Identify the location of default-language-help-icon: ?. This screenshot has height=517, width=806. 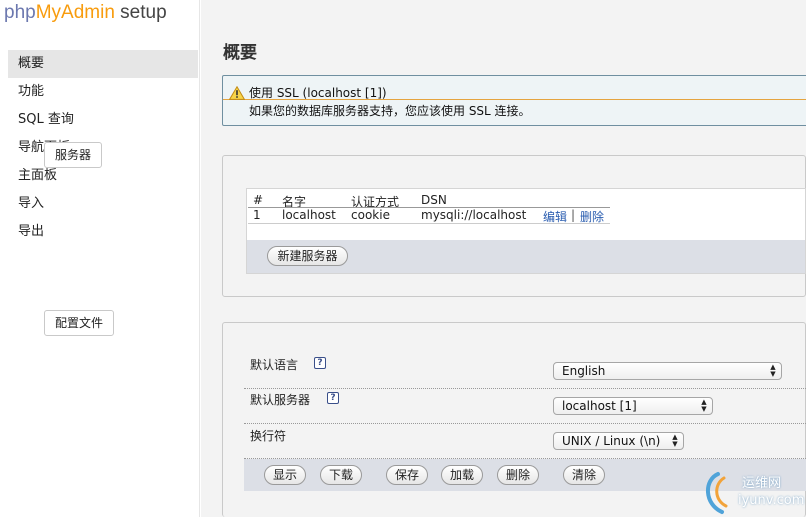
(320, 363).